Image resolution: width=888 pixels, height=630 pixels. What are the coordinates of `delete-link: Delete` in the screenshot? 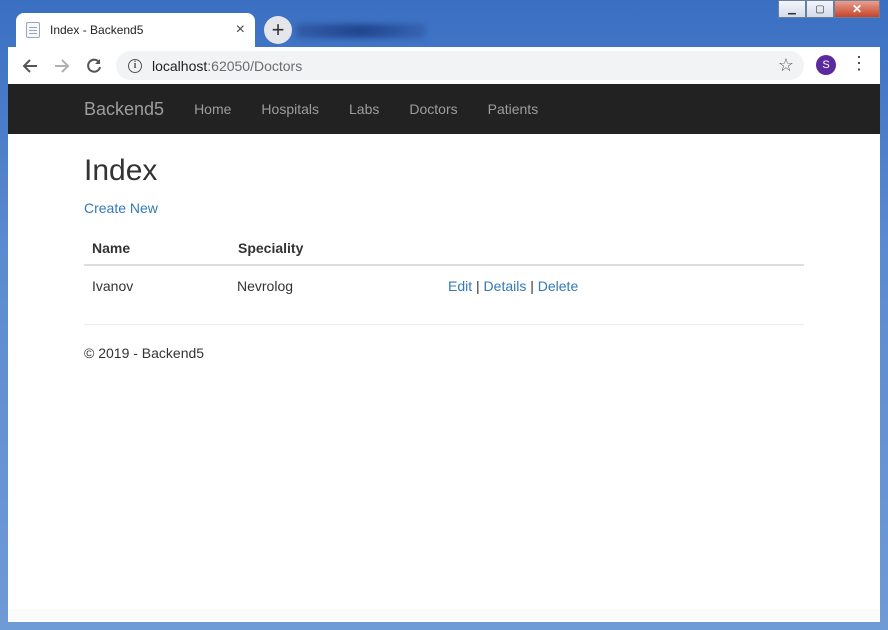 It's located at (558, 286).